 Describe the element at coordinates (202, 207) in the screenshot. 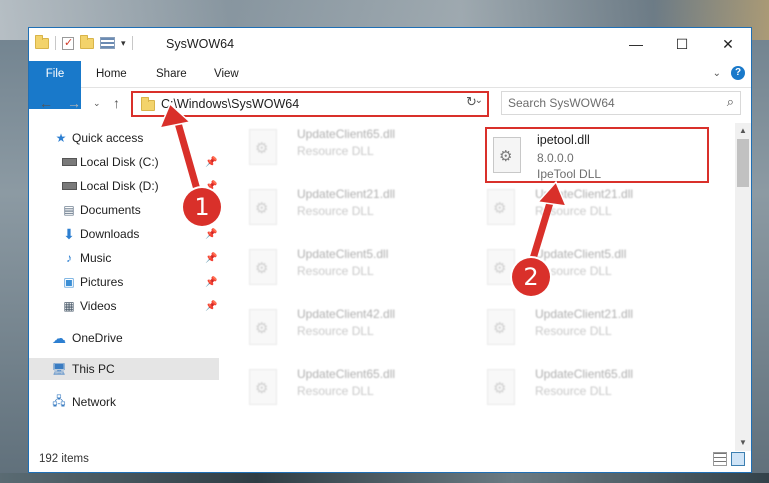

I see `step-1-badge: 1` at that location.